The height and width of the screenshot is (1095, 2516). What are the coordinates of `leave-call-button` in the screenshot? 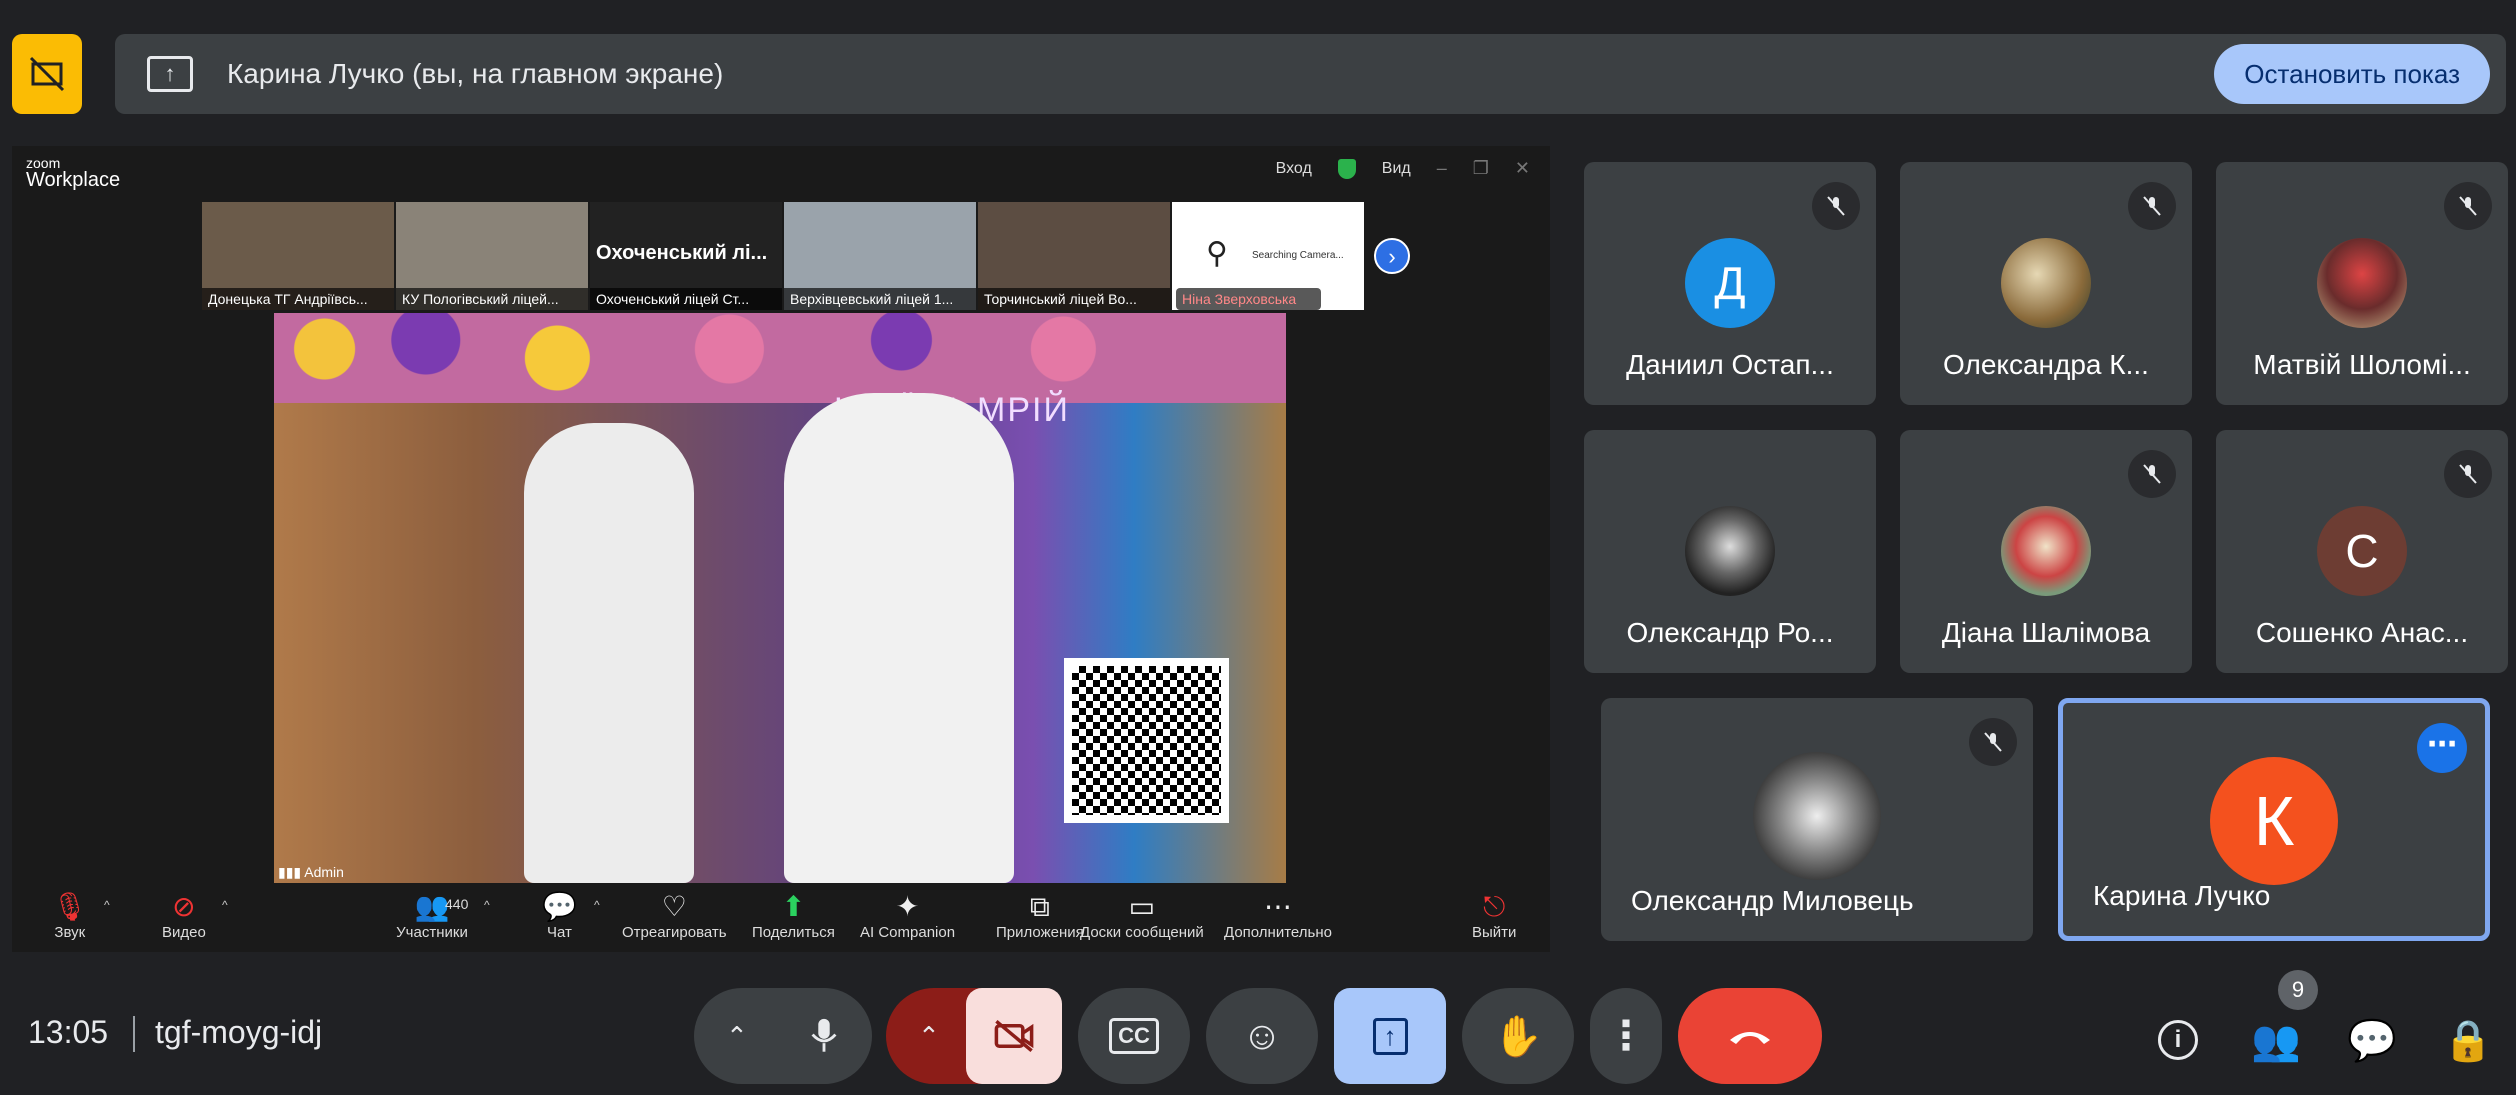 It's located at (1750, 1036).